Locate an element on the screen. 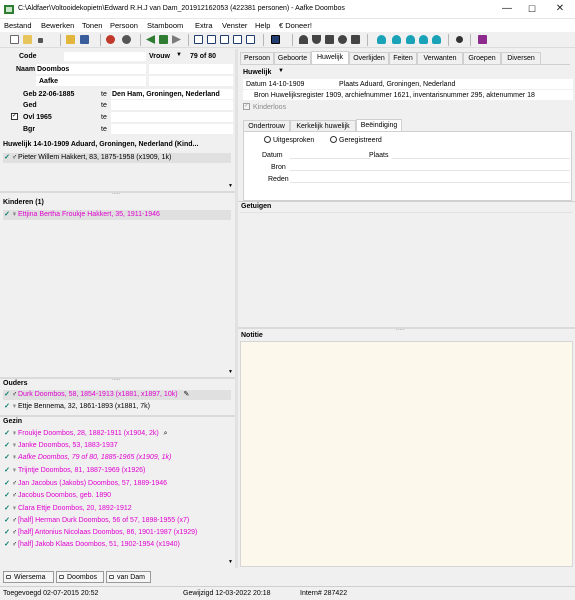 Image resolution: width=575 pixels, height=600 pixels. gender-select: Vrouw is located at coordinates (159, 56).